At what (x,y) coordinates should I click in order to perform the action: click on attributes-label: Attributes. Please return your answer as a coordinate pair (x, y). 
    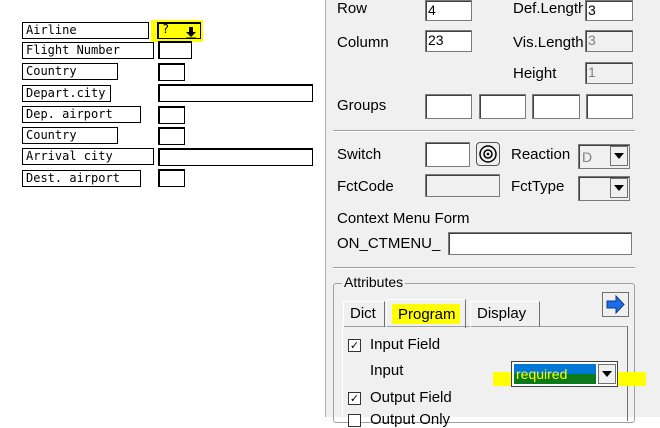
    Looking at the image, I should click on (374, 282).